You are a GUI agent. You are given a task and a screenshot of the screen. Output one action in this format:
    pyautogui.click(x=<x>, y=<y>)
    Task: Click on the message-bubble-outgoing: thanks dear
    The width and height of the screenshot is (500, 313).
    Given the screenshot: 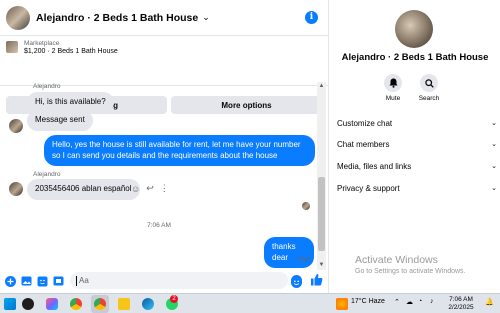 What is the action you would take?
    pyautogui.click(x=289, y=252)
    